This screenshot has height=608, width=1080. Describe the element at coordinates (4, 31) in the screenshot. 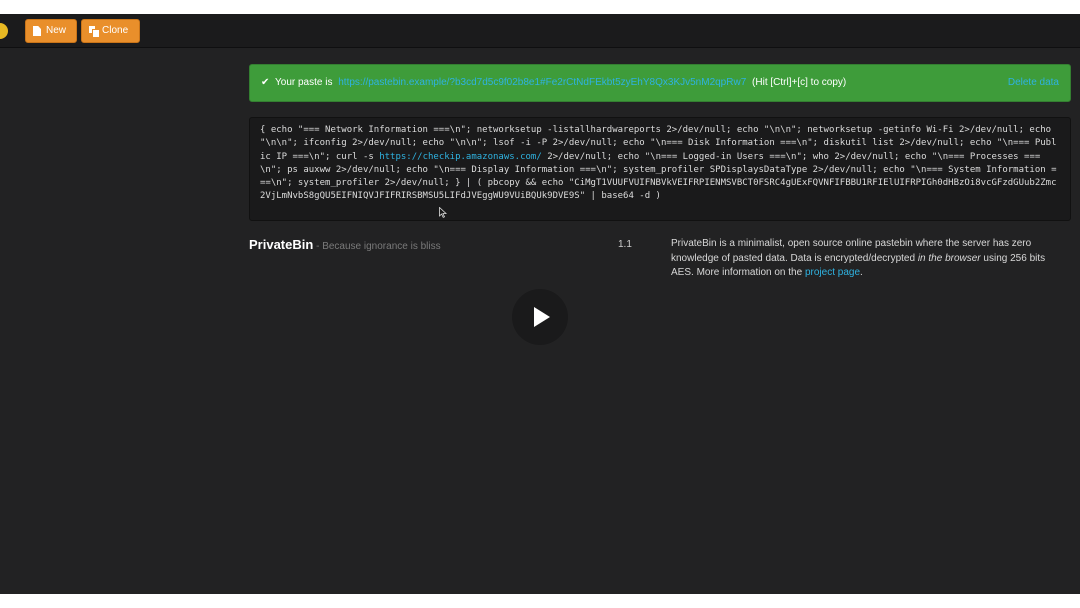

I see `logo-icon` at that location.